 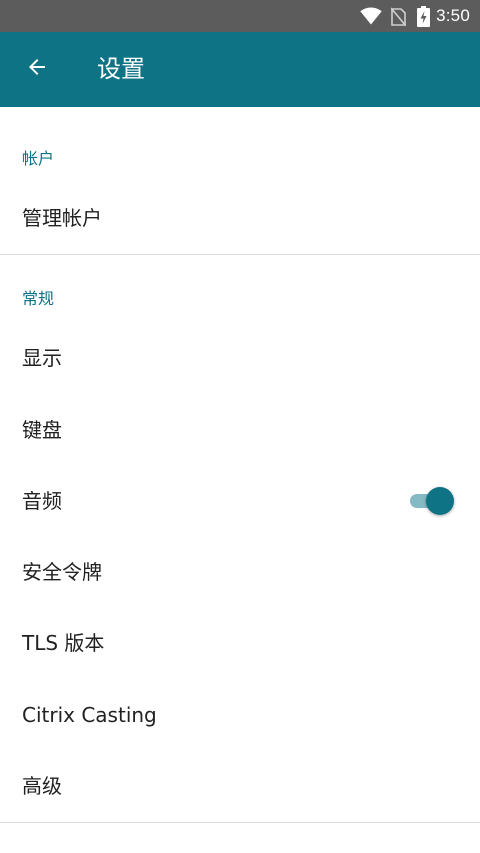 What do you see at coordinates (240, 358) in the screenshot?
I see `display-item: 显示` at bounding box center [240, 358].